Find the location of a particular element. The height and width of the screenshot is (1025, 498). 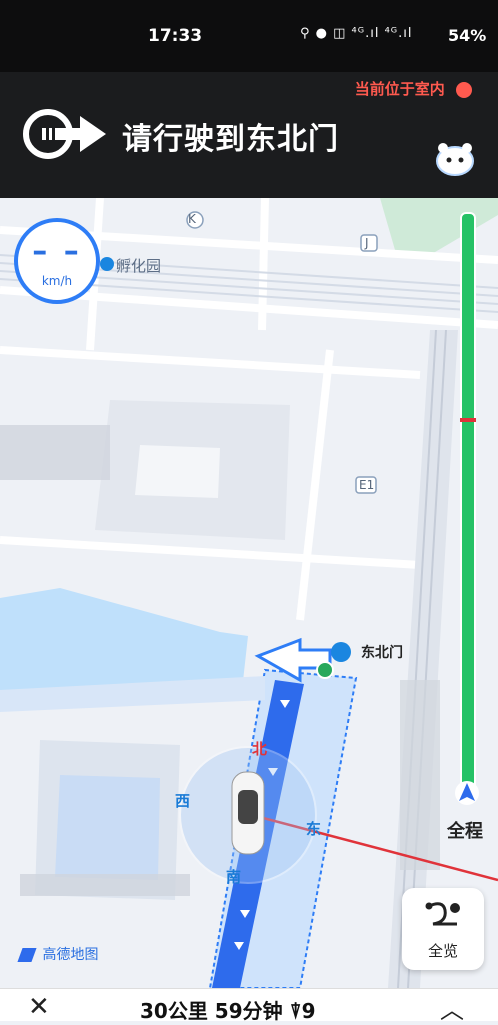

instruction-text: 请行驶到东北门 is located at coordinates (230, 139).